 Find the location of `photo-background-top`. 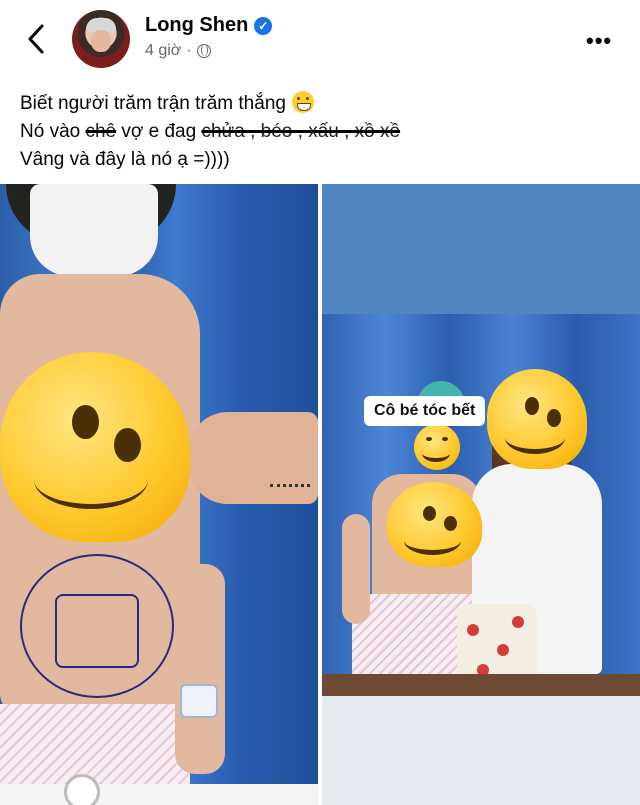

photo-background-top is located at coordinates (481, 249).